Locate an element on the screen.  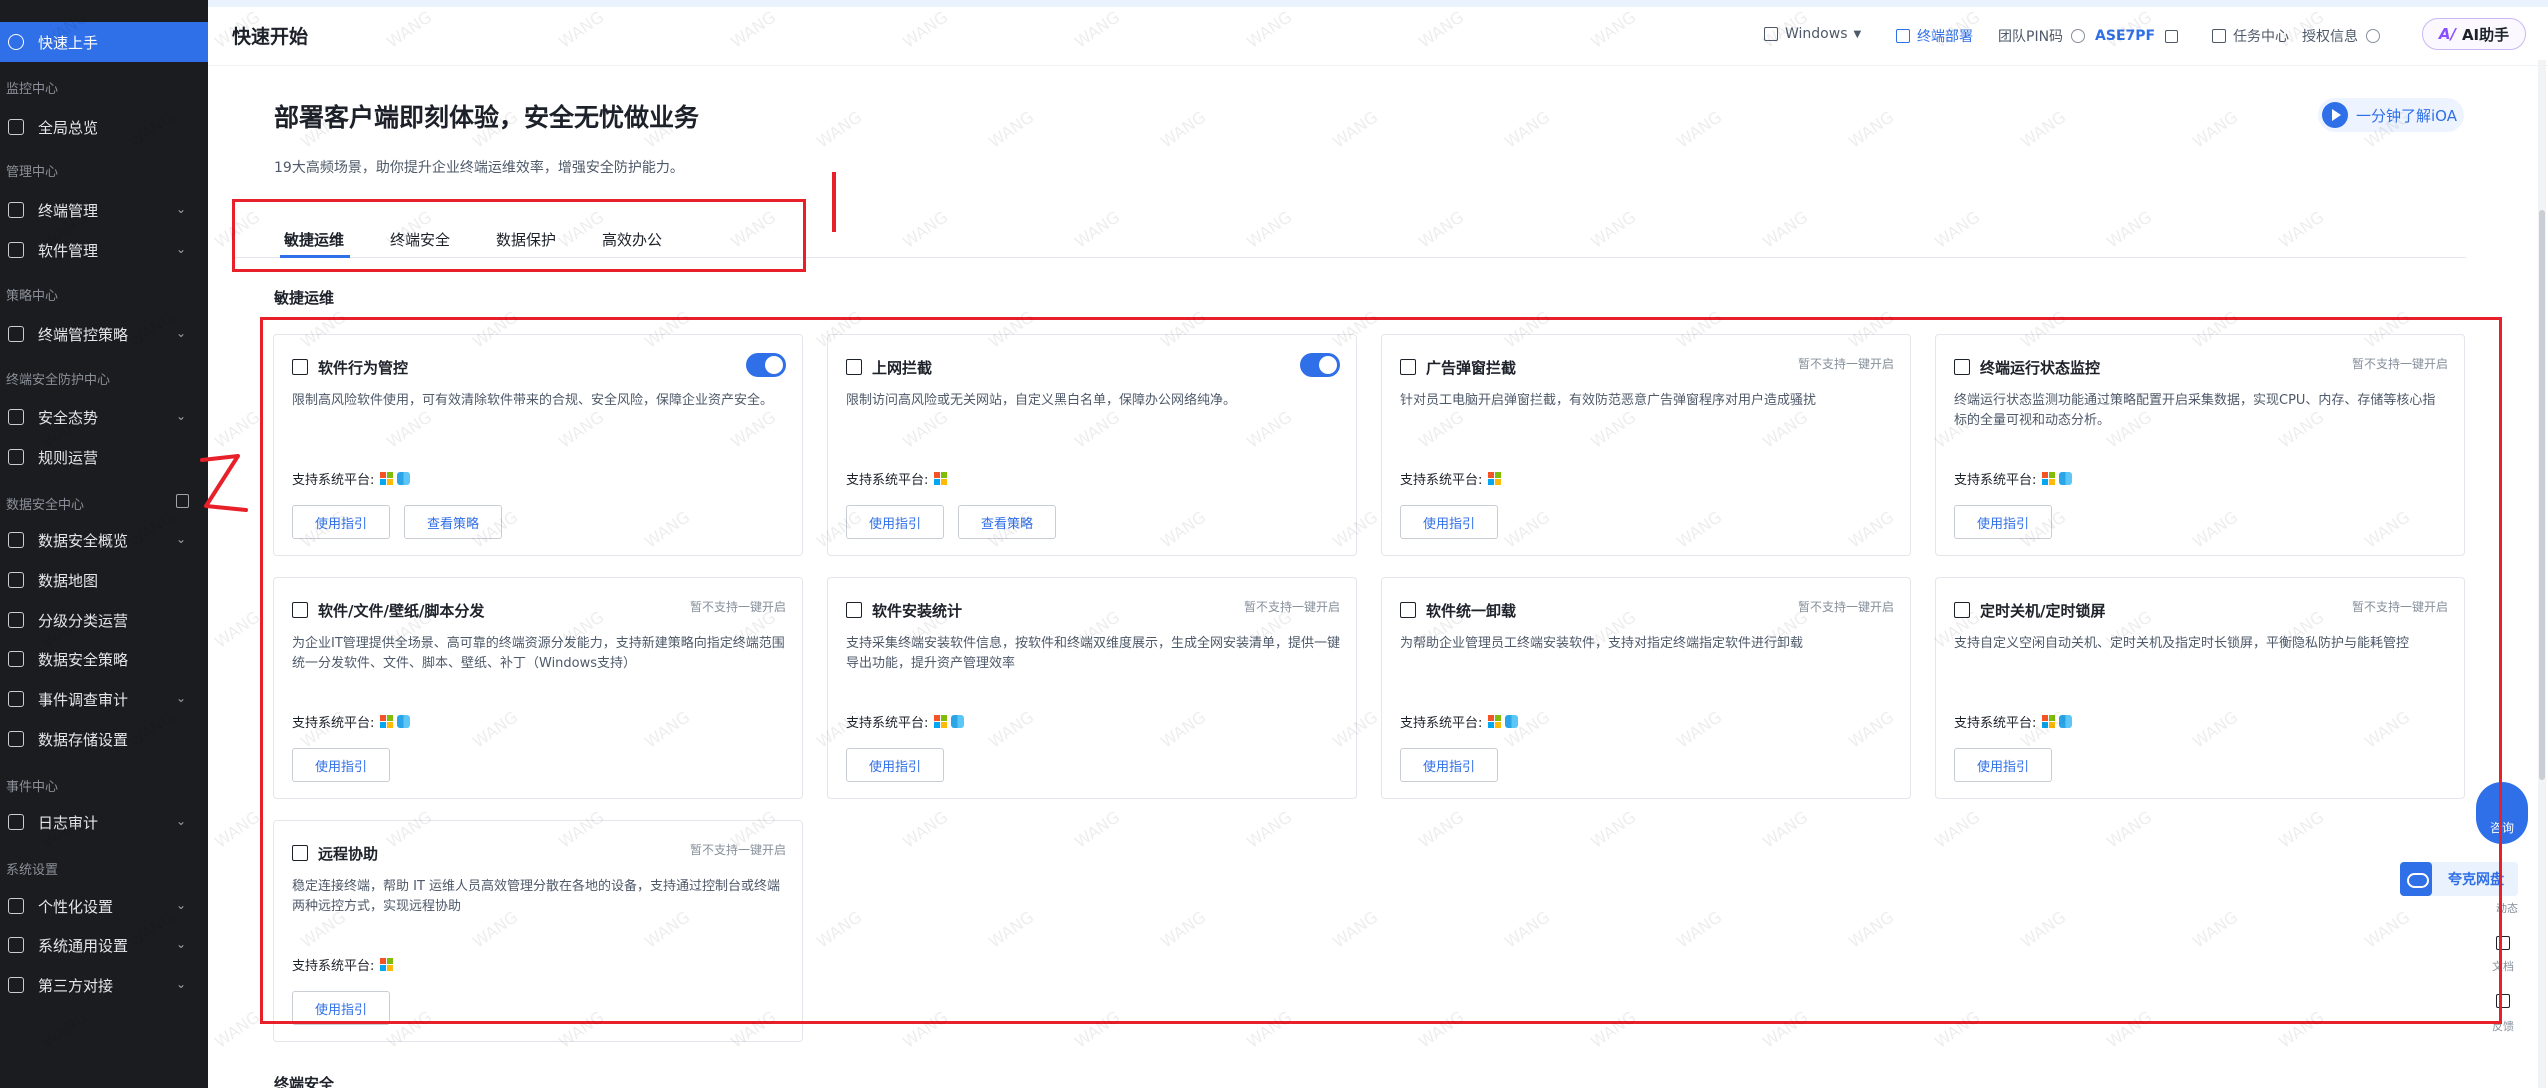
sidebar-group-policy: 策略中心 is located at coordinates (32, 296).